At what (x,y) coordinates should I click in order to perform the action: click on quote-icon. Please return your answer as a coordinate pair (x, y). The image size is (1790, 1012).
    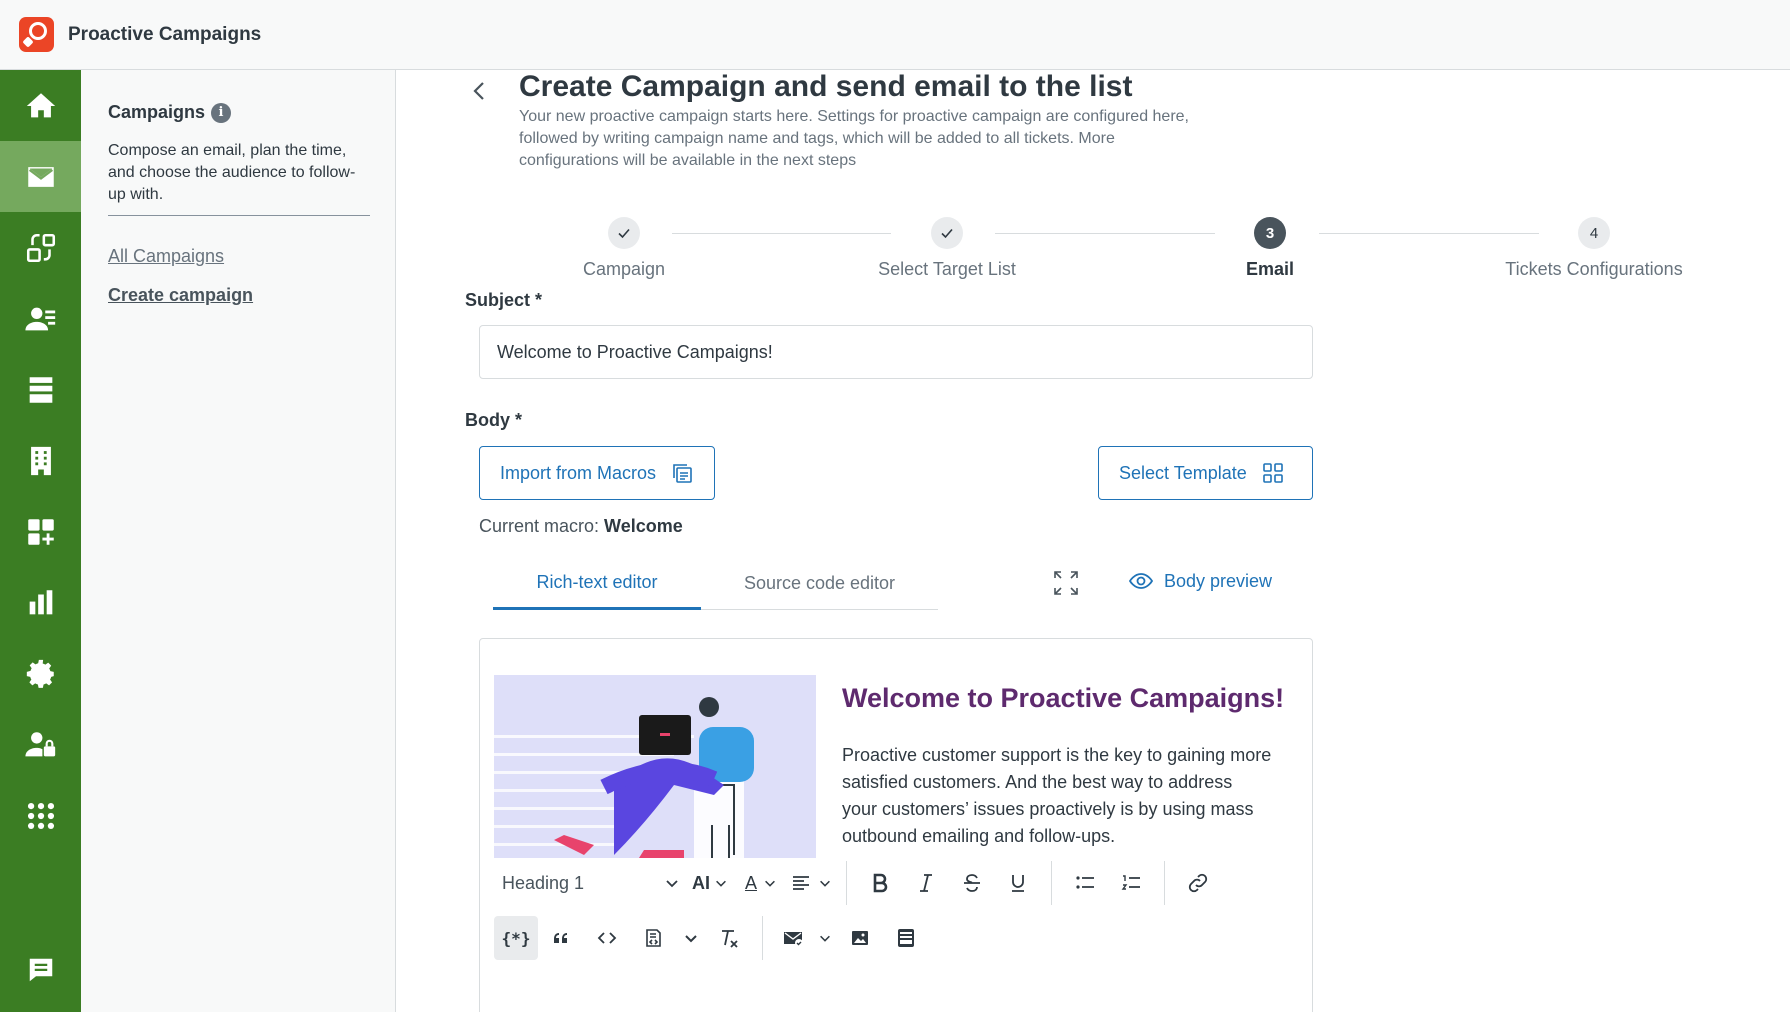
    Looking at the image, I should click on (560, 938).